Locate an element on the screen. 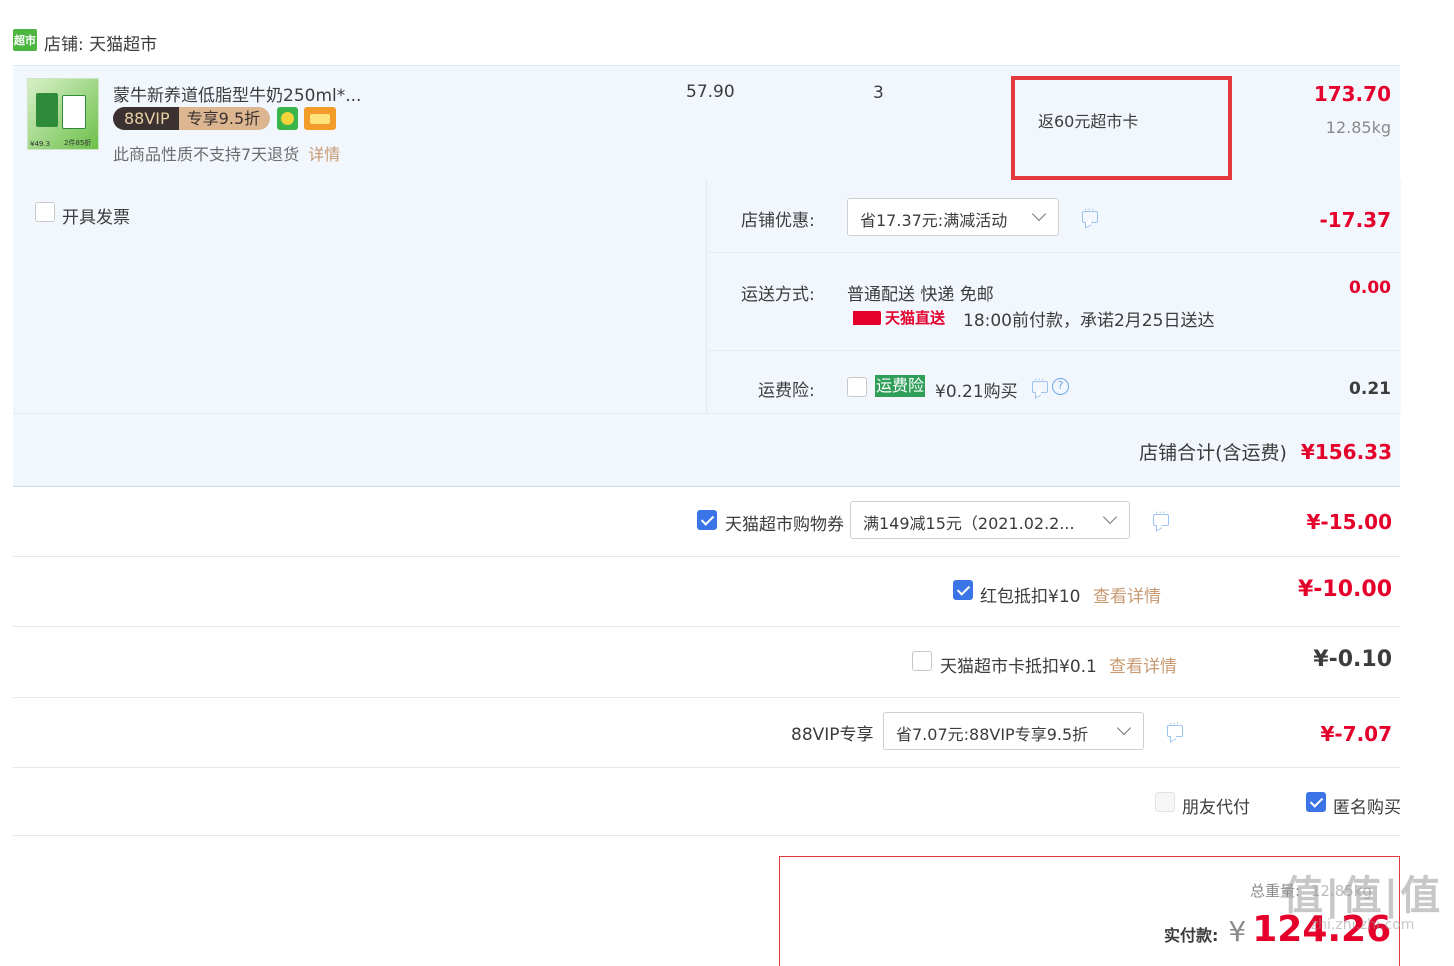 This screenshot has height=966, width=1454. vip88-select: 省7.07元:88VIP专享9.5折 is located at coordinates (1013, 731).